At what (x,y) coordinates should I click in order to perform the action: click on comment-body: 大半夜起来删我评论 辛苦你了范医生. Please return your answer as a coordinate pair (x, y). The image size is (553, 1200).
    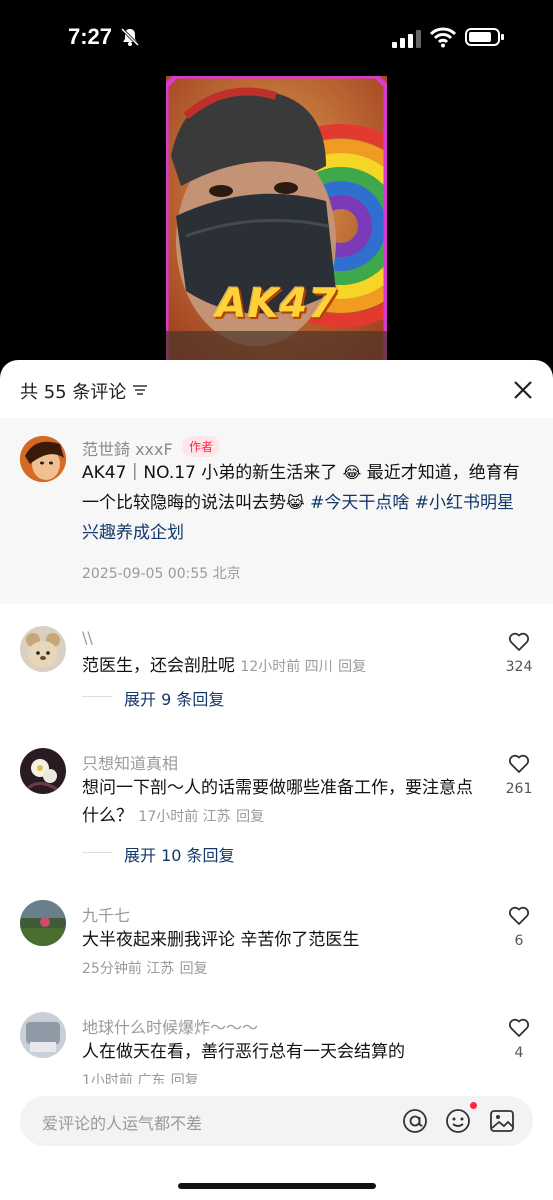
    Looking at the image, I should click on (221, 940).